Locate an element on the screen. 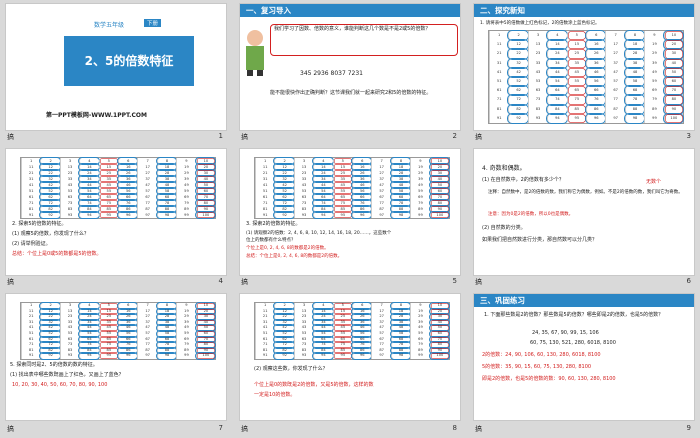 This screenshot has width=700, height=438. grid-cell: 82 is located at coordinates (518, 109).